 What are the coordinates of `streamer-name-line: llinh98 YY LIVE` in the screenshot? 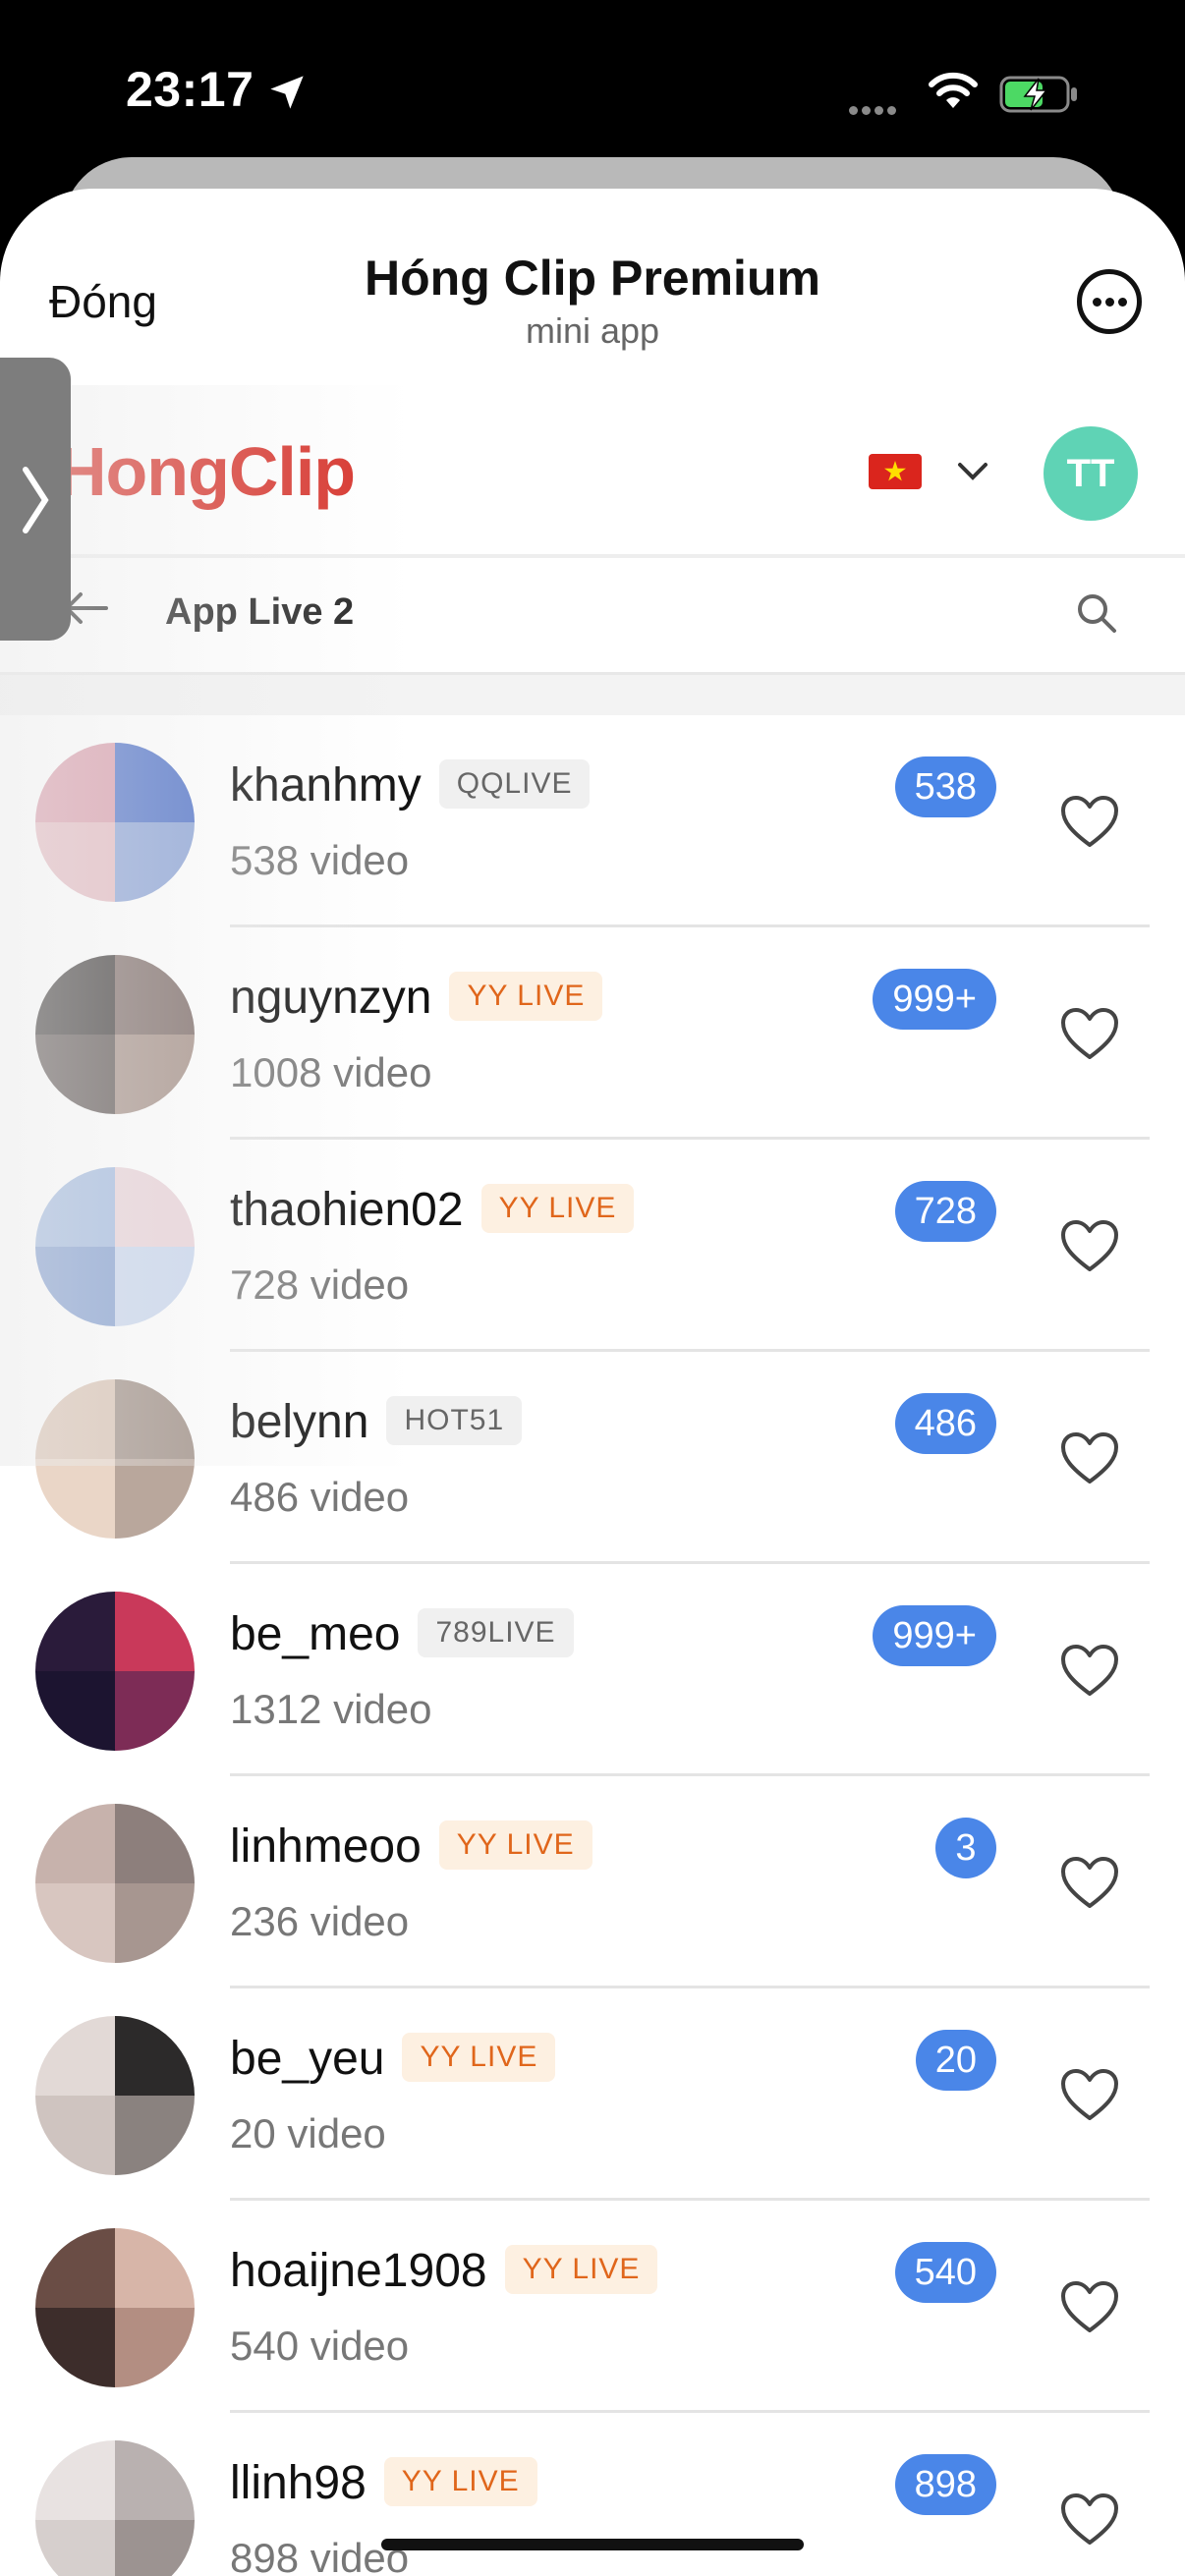 It's located at (384, 2483).